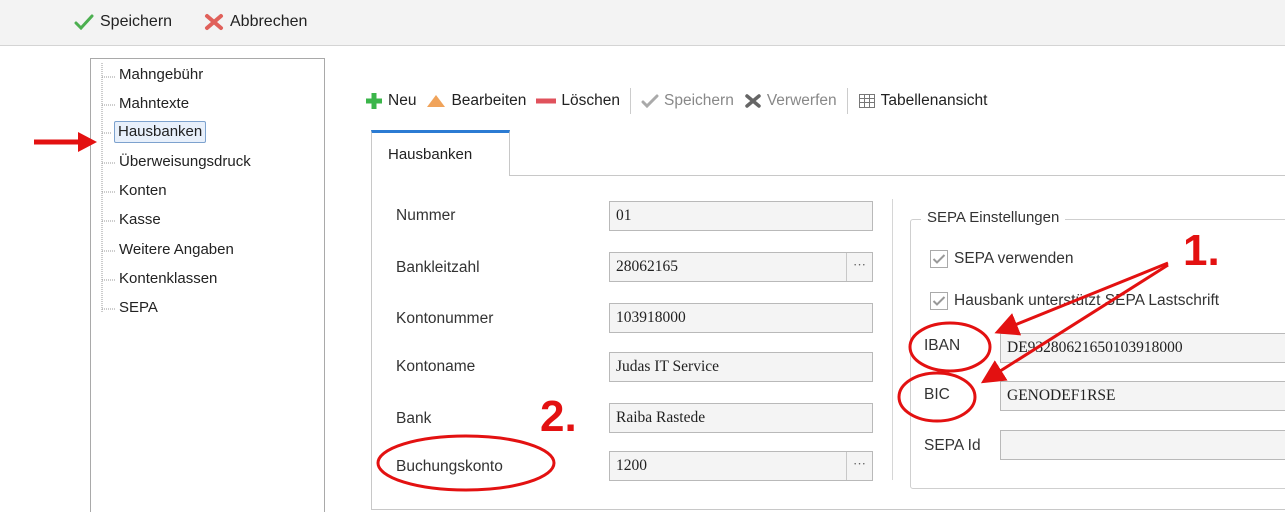 This screenshot has height=512, width=1285. Describe the element at coordinates (859, 466) in the screenshot. I see `buchungskonto-lookup-button: ···` at that location.